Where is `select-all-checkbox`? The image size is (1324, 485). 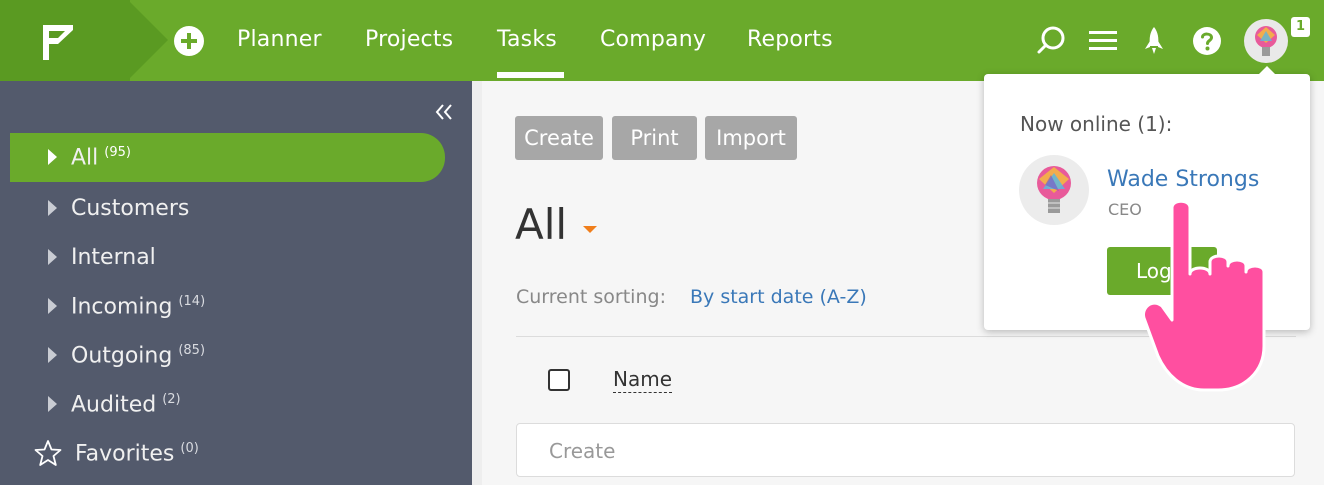 select-all-checkbox is located at coordinates (559, 380).